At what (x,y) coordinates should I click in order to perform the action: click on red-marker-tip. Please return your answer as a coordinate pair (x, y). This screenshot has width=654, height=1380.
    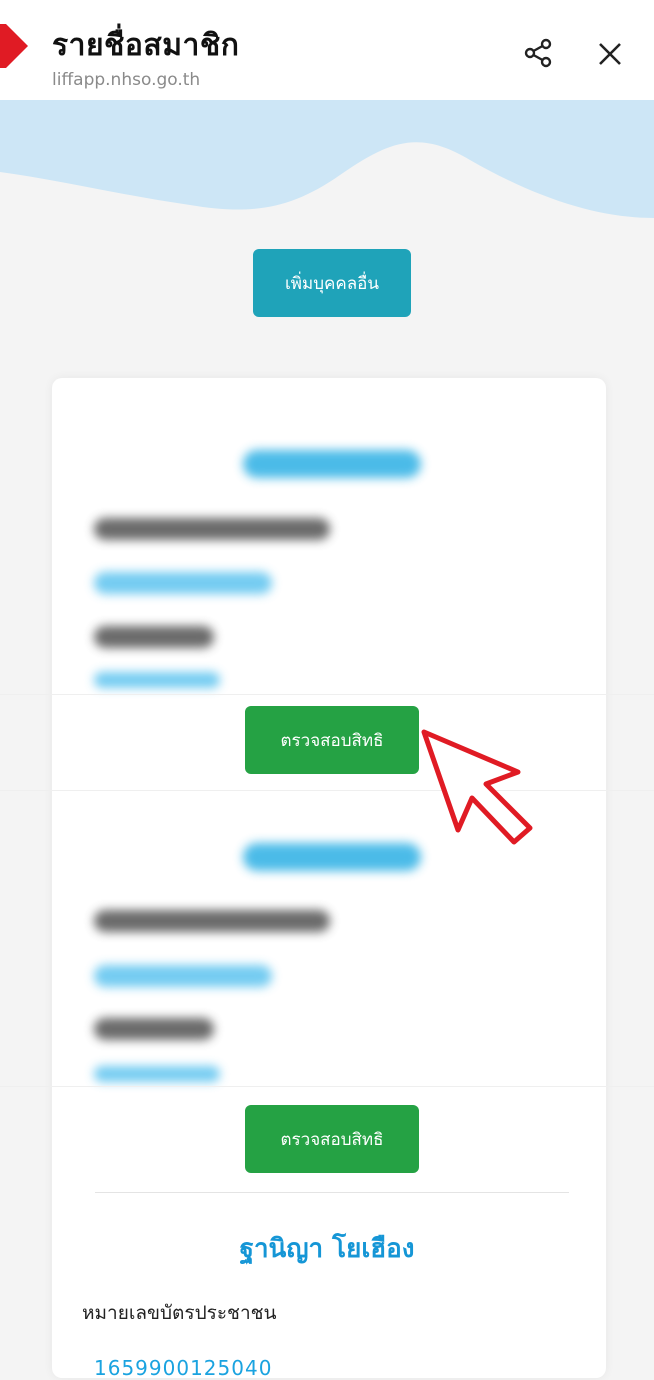
    Looking at the image, I should click on (17, 46).